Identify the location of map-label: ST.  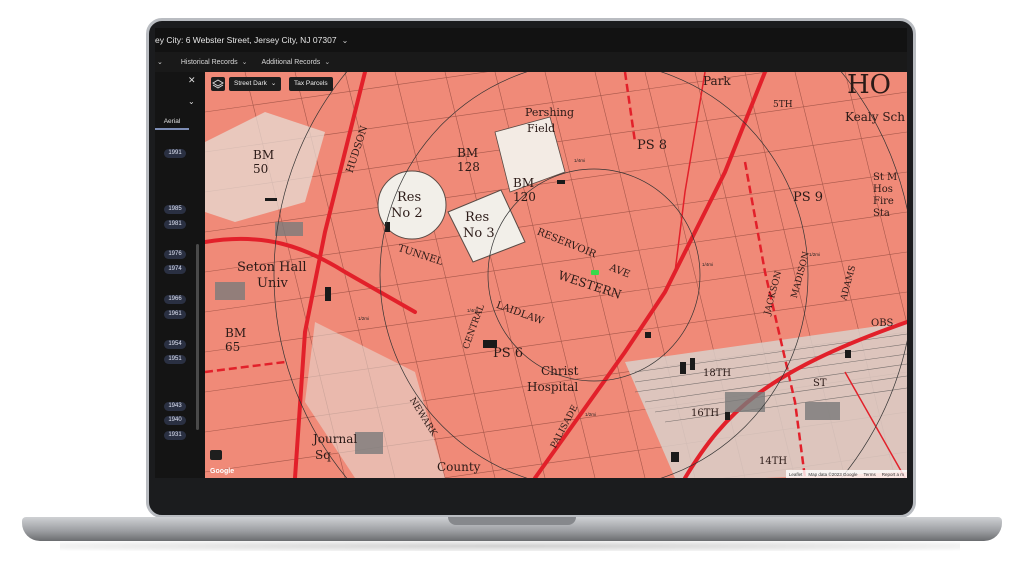
(820, 383).